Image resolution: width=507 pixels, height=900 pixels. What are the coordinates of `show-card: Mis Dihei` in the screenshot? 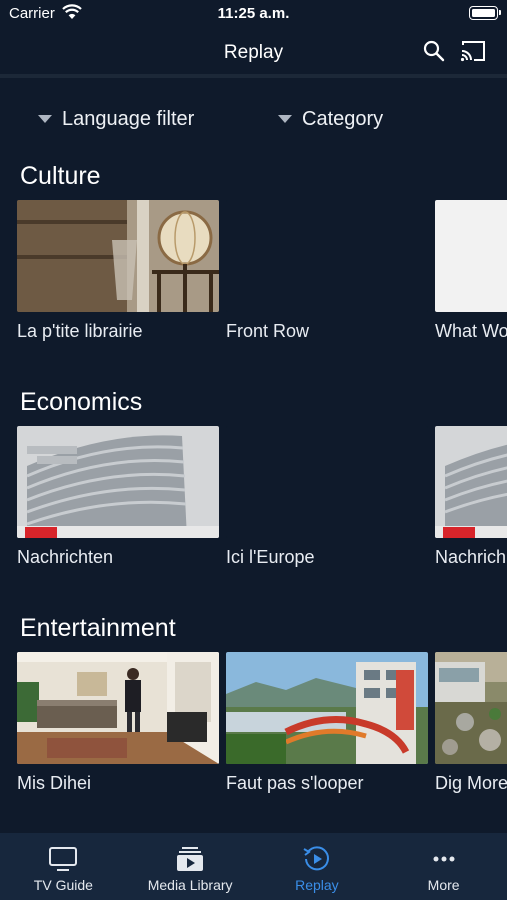 It's located at (118, 737).